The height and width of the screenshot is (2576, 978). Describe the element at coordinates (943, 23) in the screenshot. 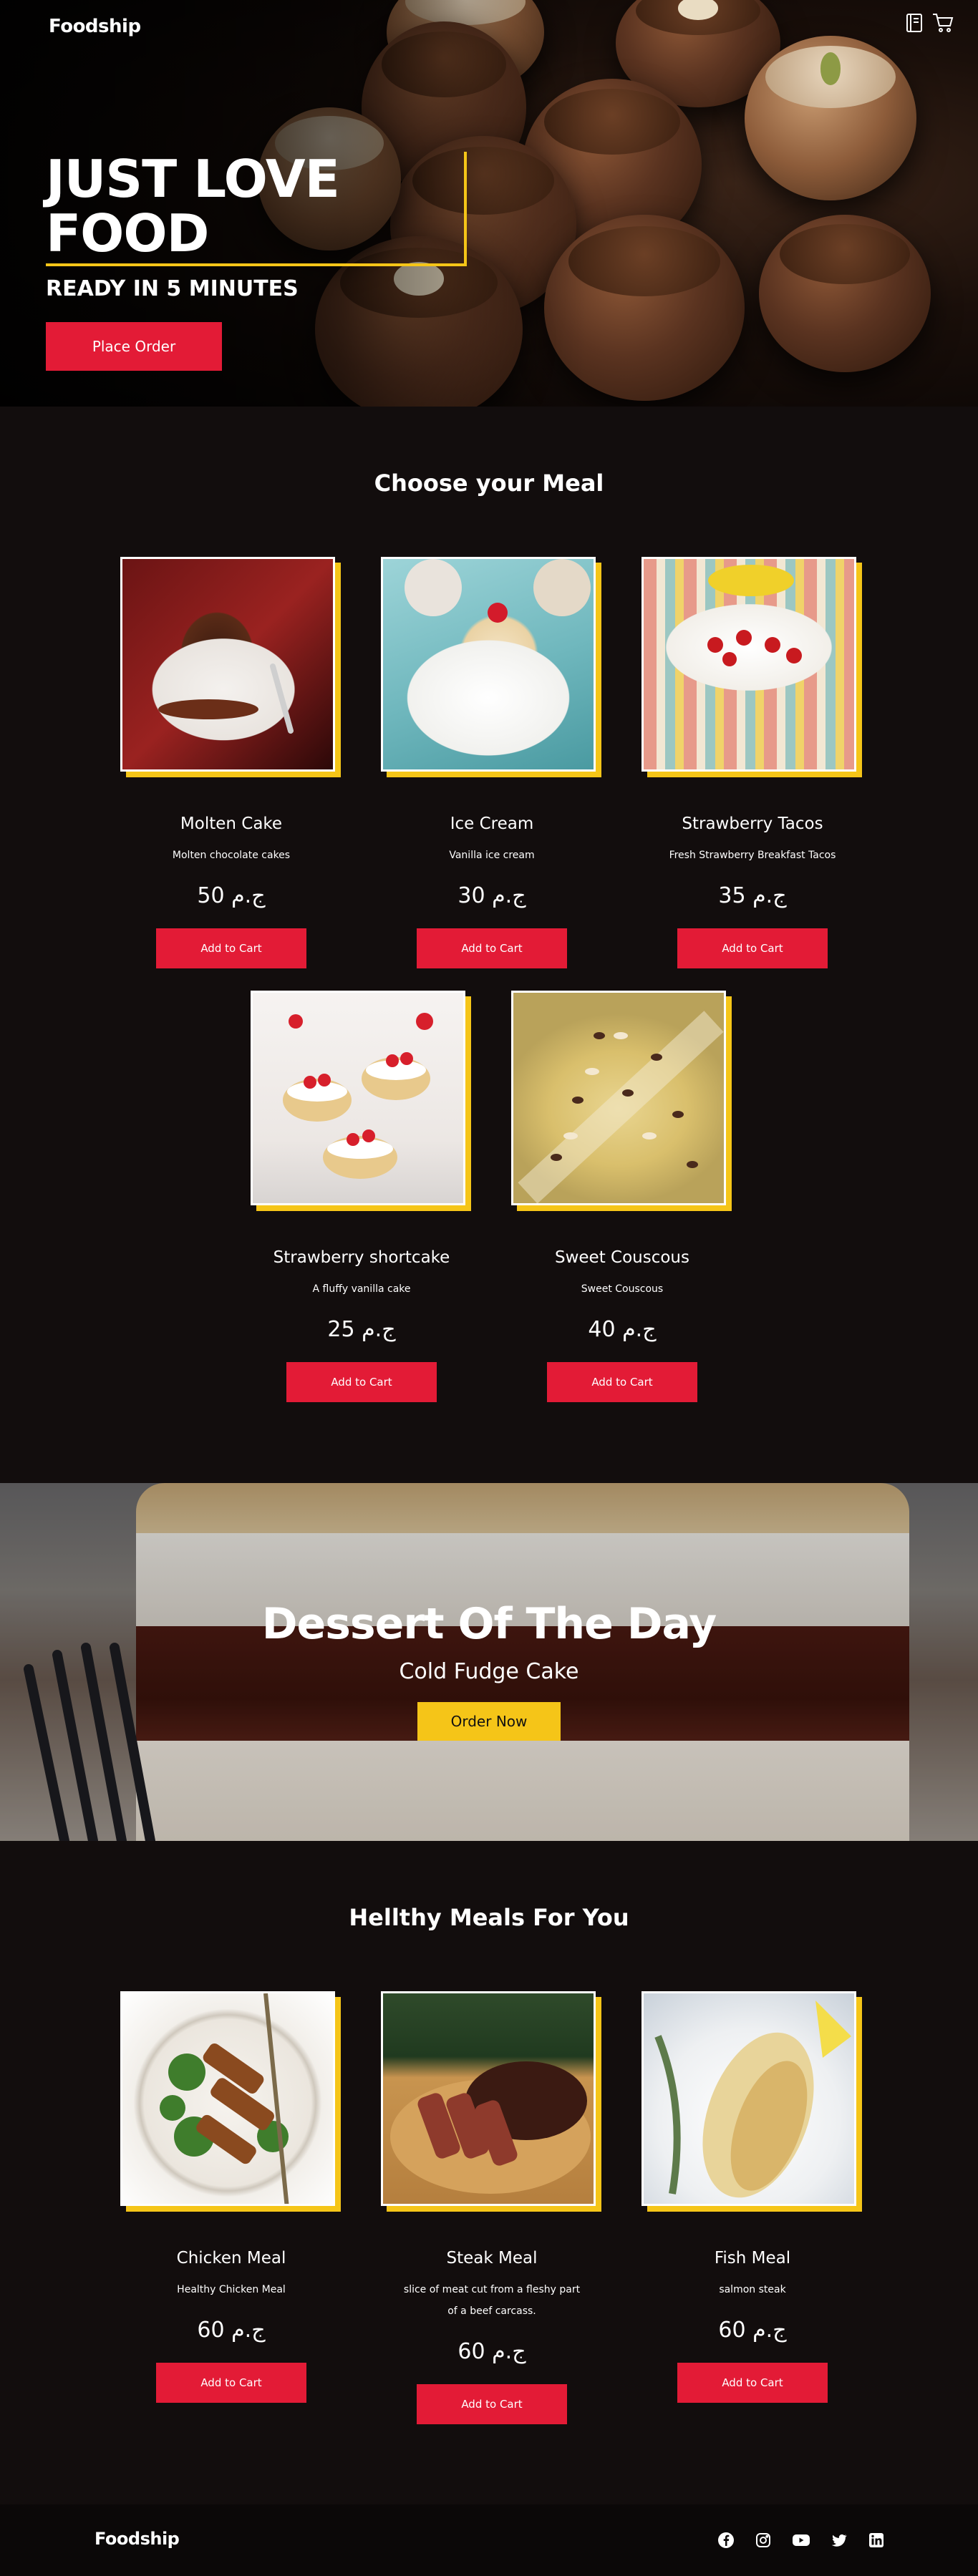

I see `cart-icon` at that location.